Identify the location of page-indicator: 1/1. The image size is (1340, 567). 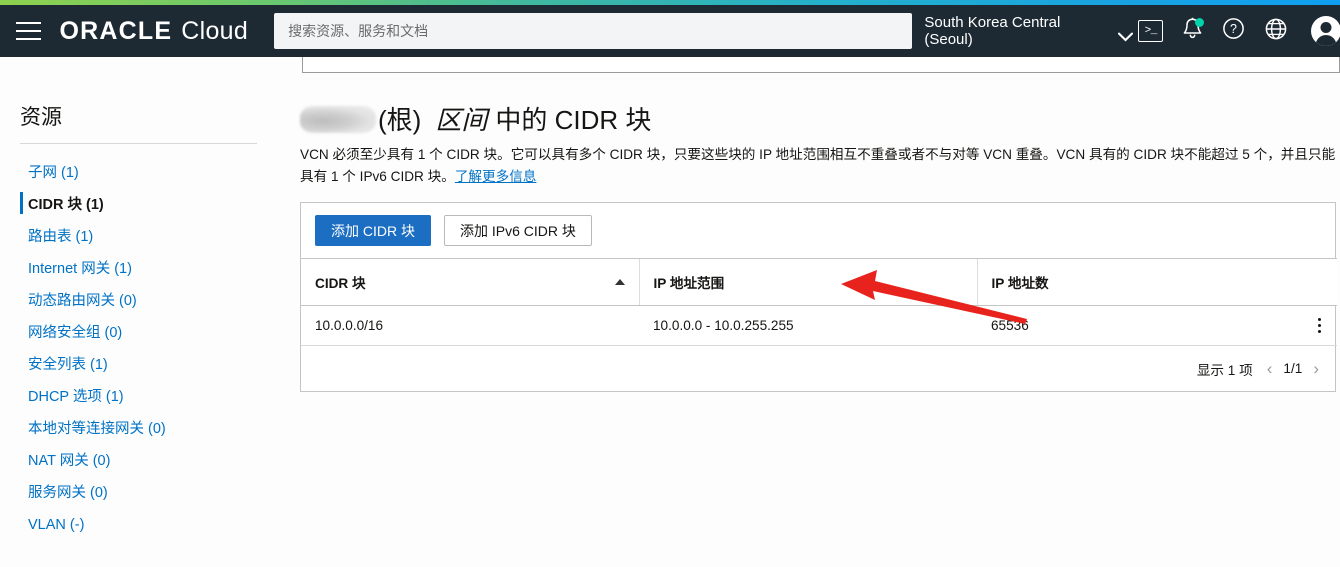
(1293, 368).